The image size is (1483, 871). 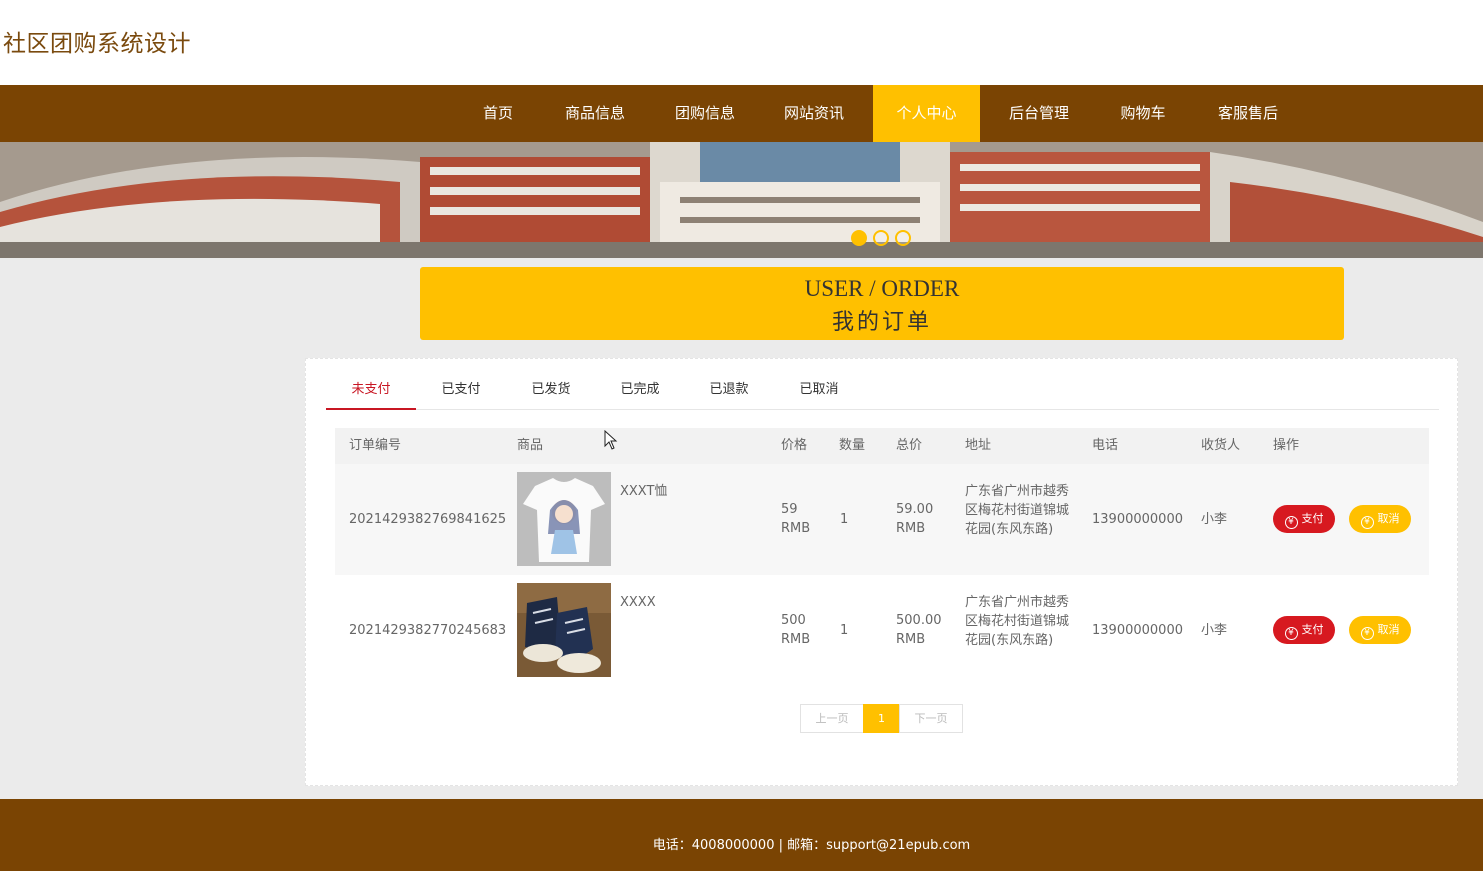 I want to click on sneaker-image, so click(x=564, y=630).